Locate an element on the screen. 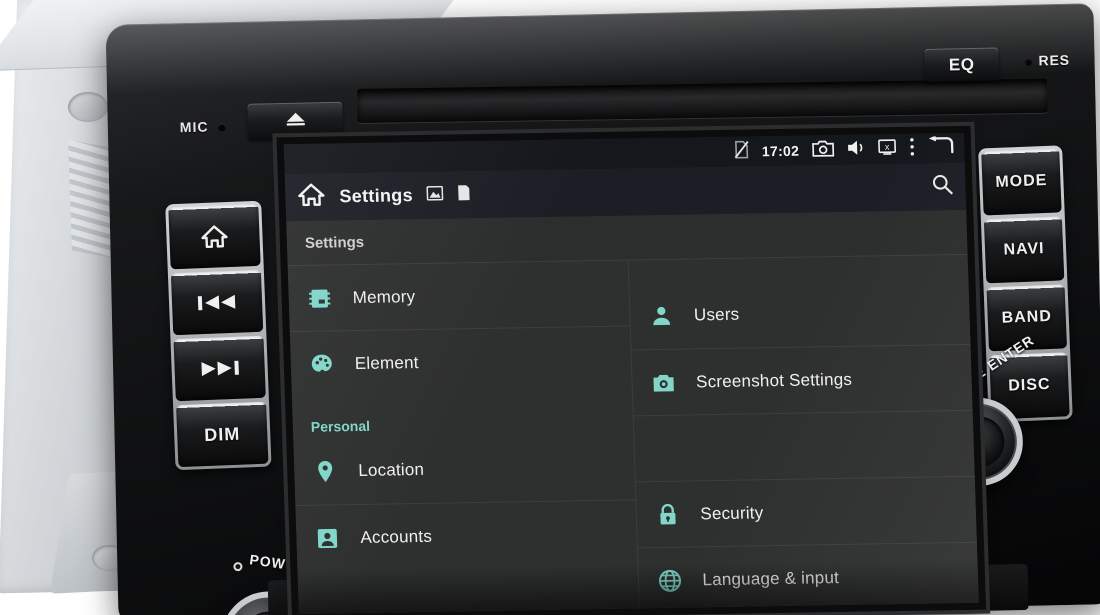  hw-button-previous is located at coordinates (217, 302).